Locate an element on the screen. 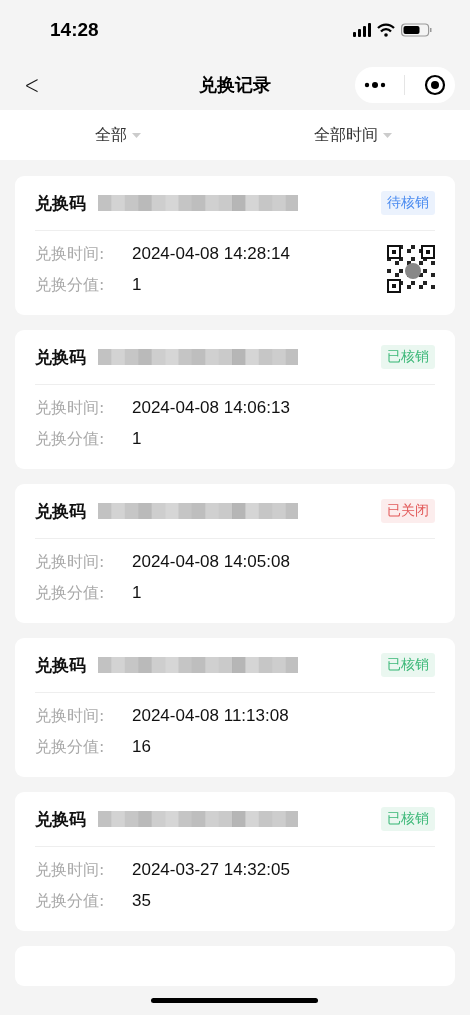  field-value: 16 is located at coordinates (141, 746).